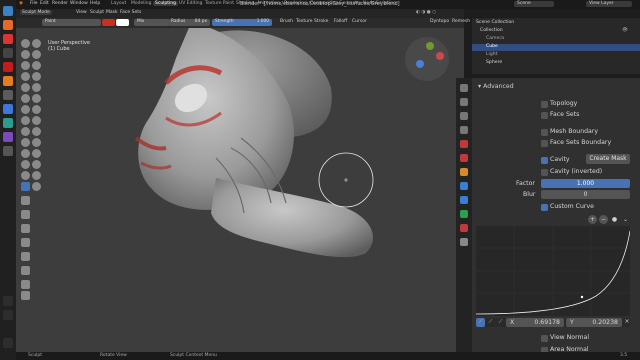  I want to click on app-launcher-icon, so click(8, 11).